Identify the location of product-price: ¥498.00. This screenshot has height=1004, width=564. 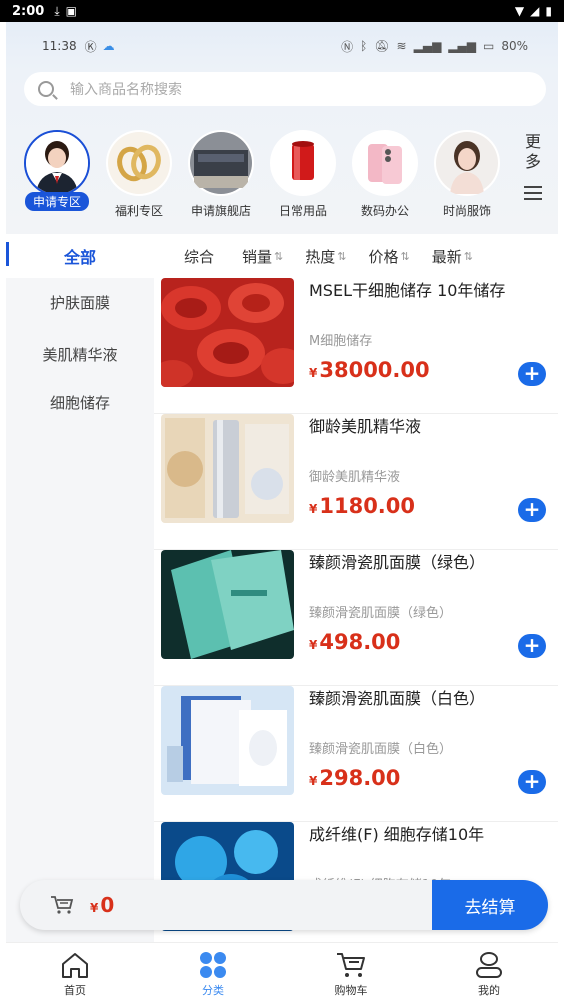
(354, 642).